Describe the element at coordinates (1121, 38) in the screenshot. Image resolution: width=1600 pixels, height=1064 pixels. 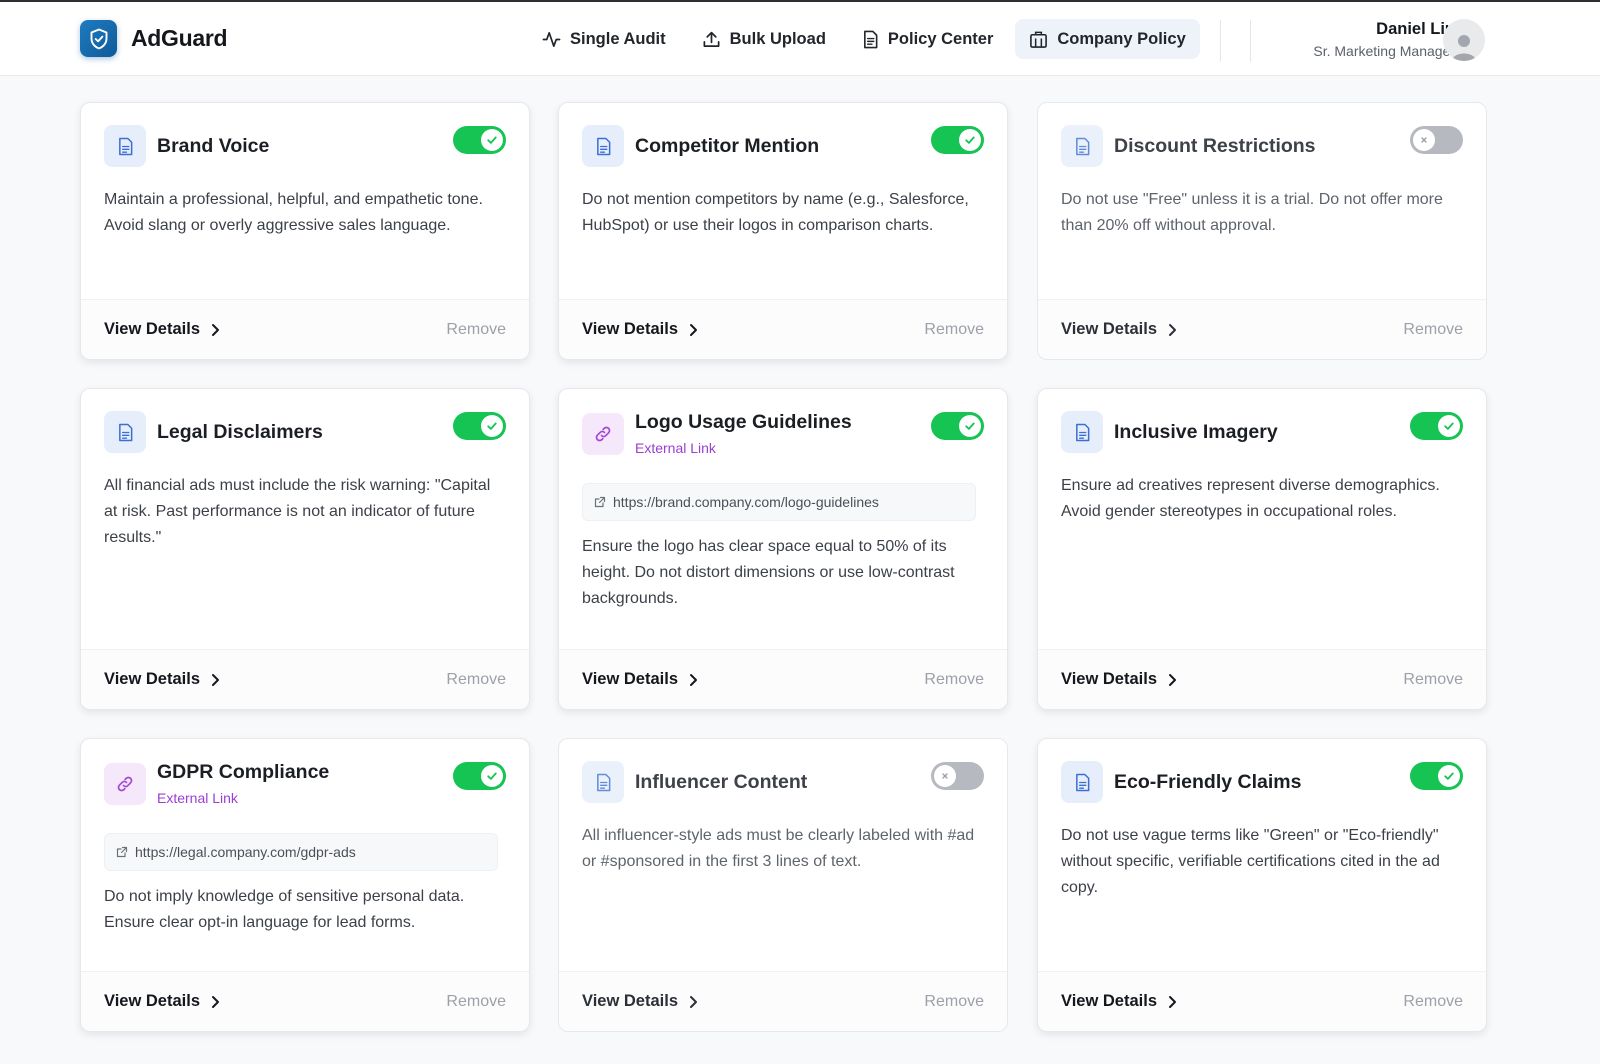
I see `nav-company-policy-label: Company Policy` at that location.